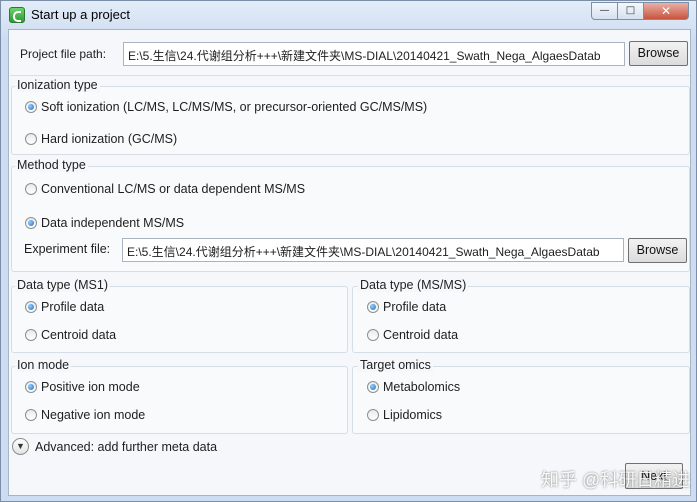 The image size is (697, 502). I want to click on radio-ms1-profile: Profile data, so click(64, 307).